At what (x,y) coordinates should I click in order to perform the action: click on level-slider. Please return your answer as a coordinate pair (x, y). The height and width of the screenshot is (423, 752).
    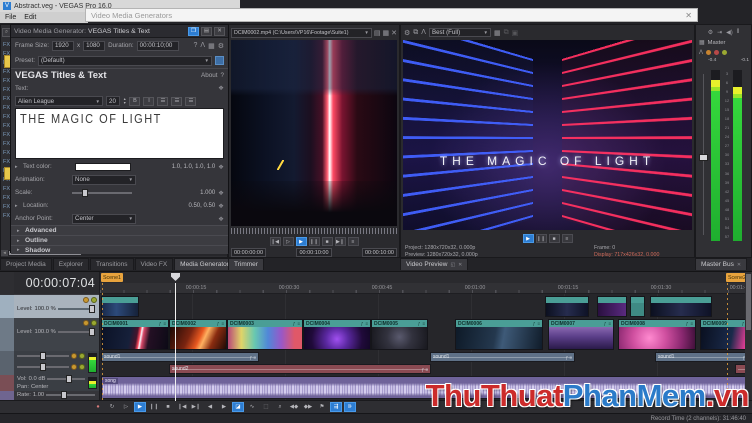
    Looking at the image, I should click on (76, 332).